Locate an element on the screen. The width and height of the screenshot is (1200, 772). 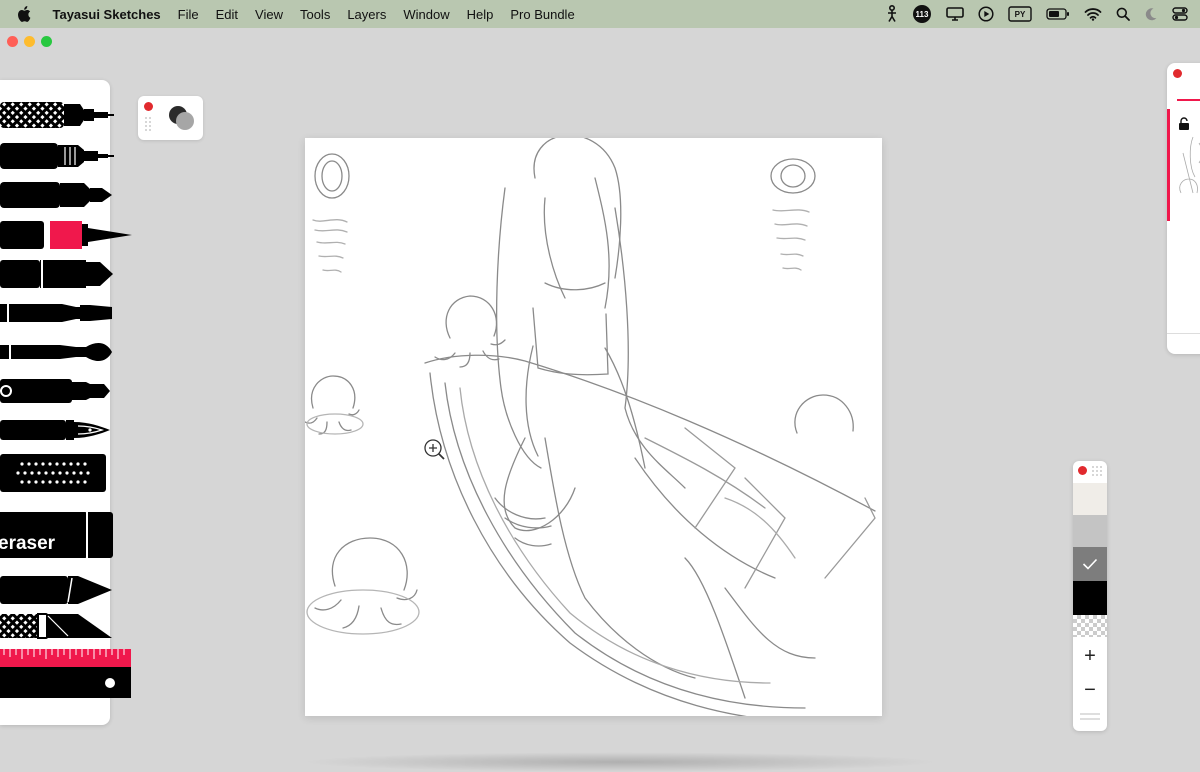
fineliner-tool is located at coordinates (57, 115).